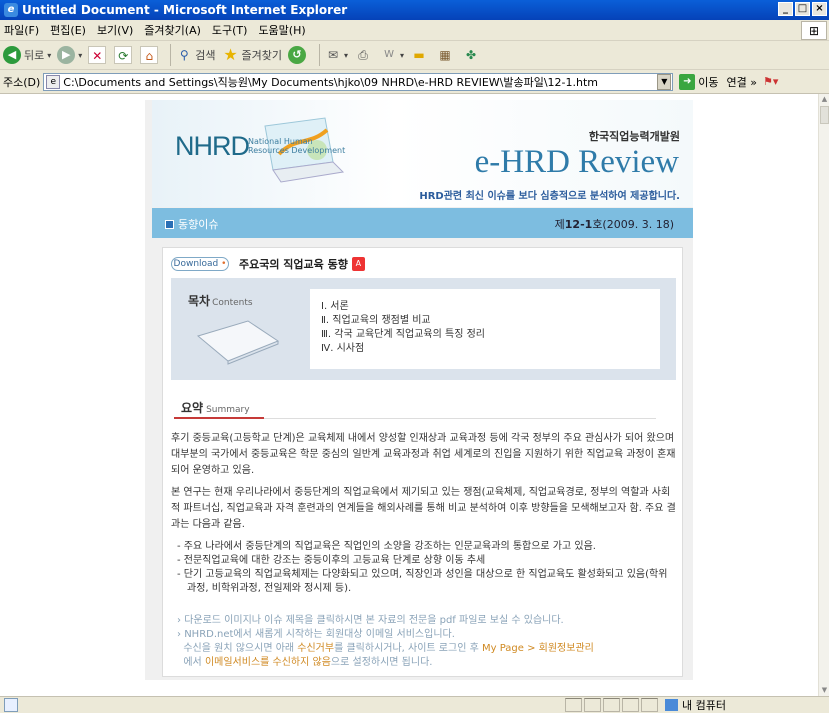  I want to click on toc-item: Ⅱ. 직업교육의 쟁점별 비교, so click(376, 320).